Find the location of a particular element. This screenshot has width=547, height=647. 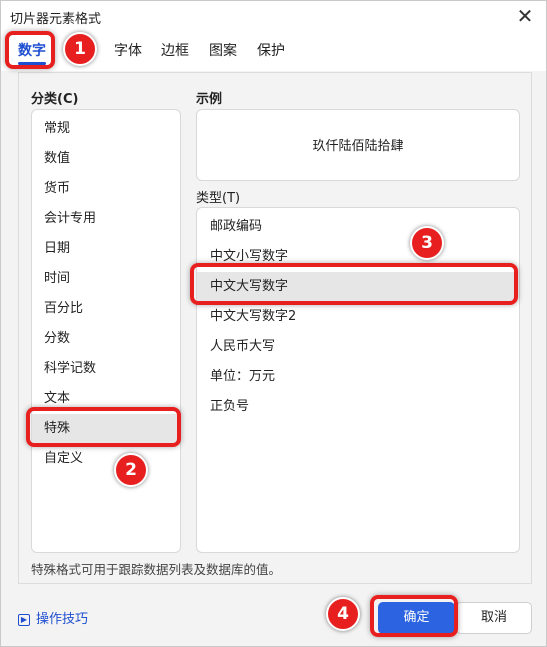

sample-value: 玖仟陆佰陆拾肆 is located at coordinates (358, 146).